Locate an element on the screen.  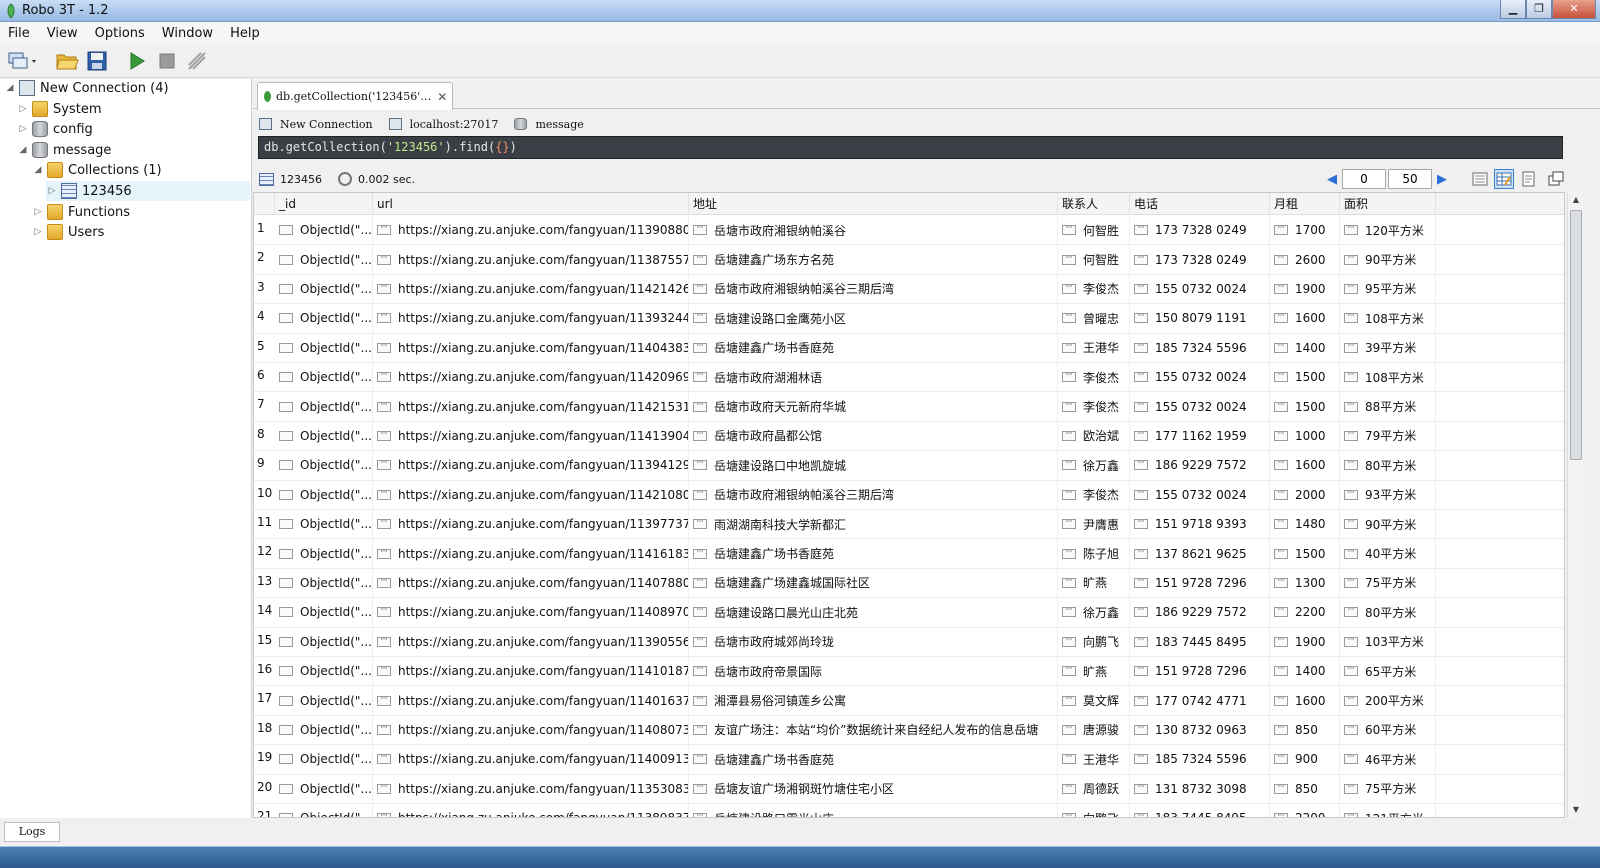
cell-address: "" 友谊广场注：本站“均价”数据统计来自经纪人发布的信息岳塘 is located at coordinates (873, 730).